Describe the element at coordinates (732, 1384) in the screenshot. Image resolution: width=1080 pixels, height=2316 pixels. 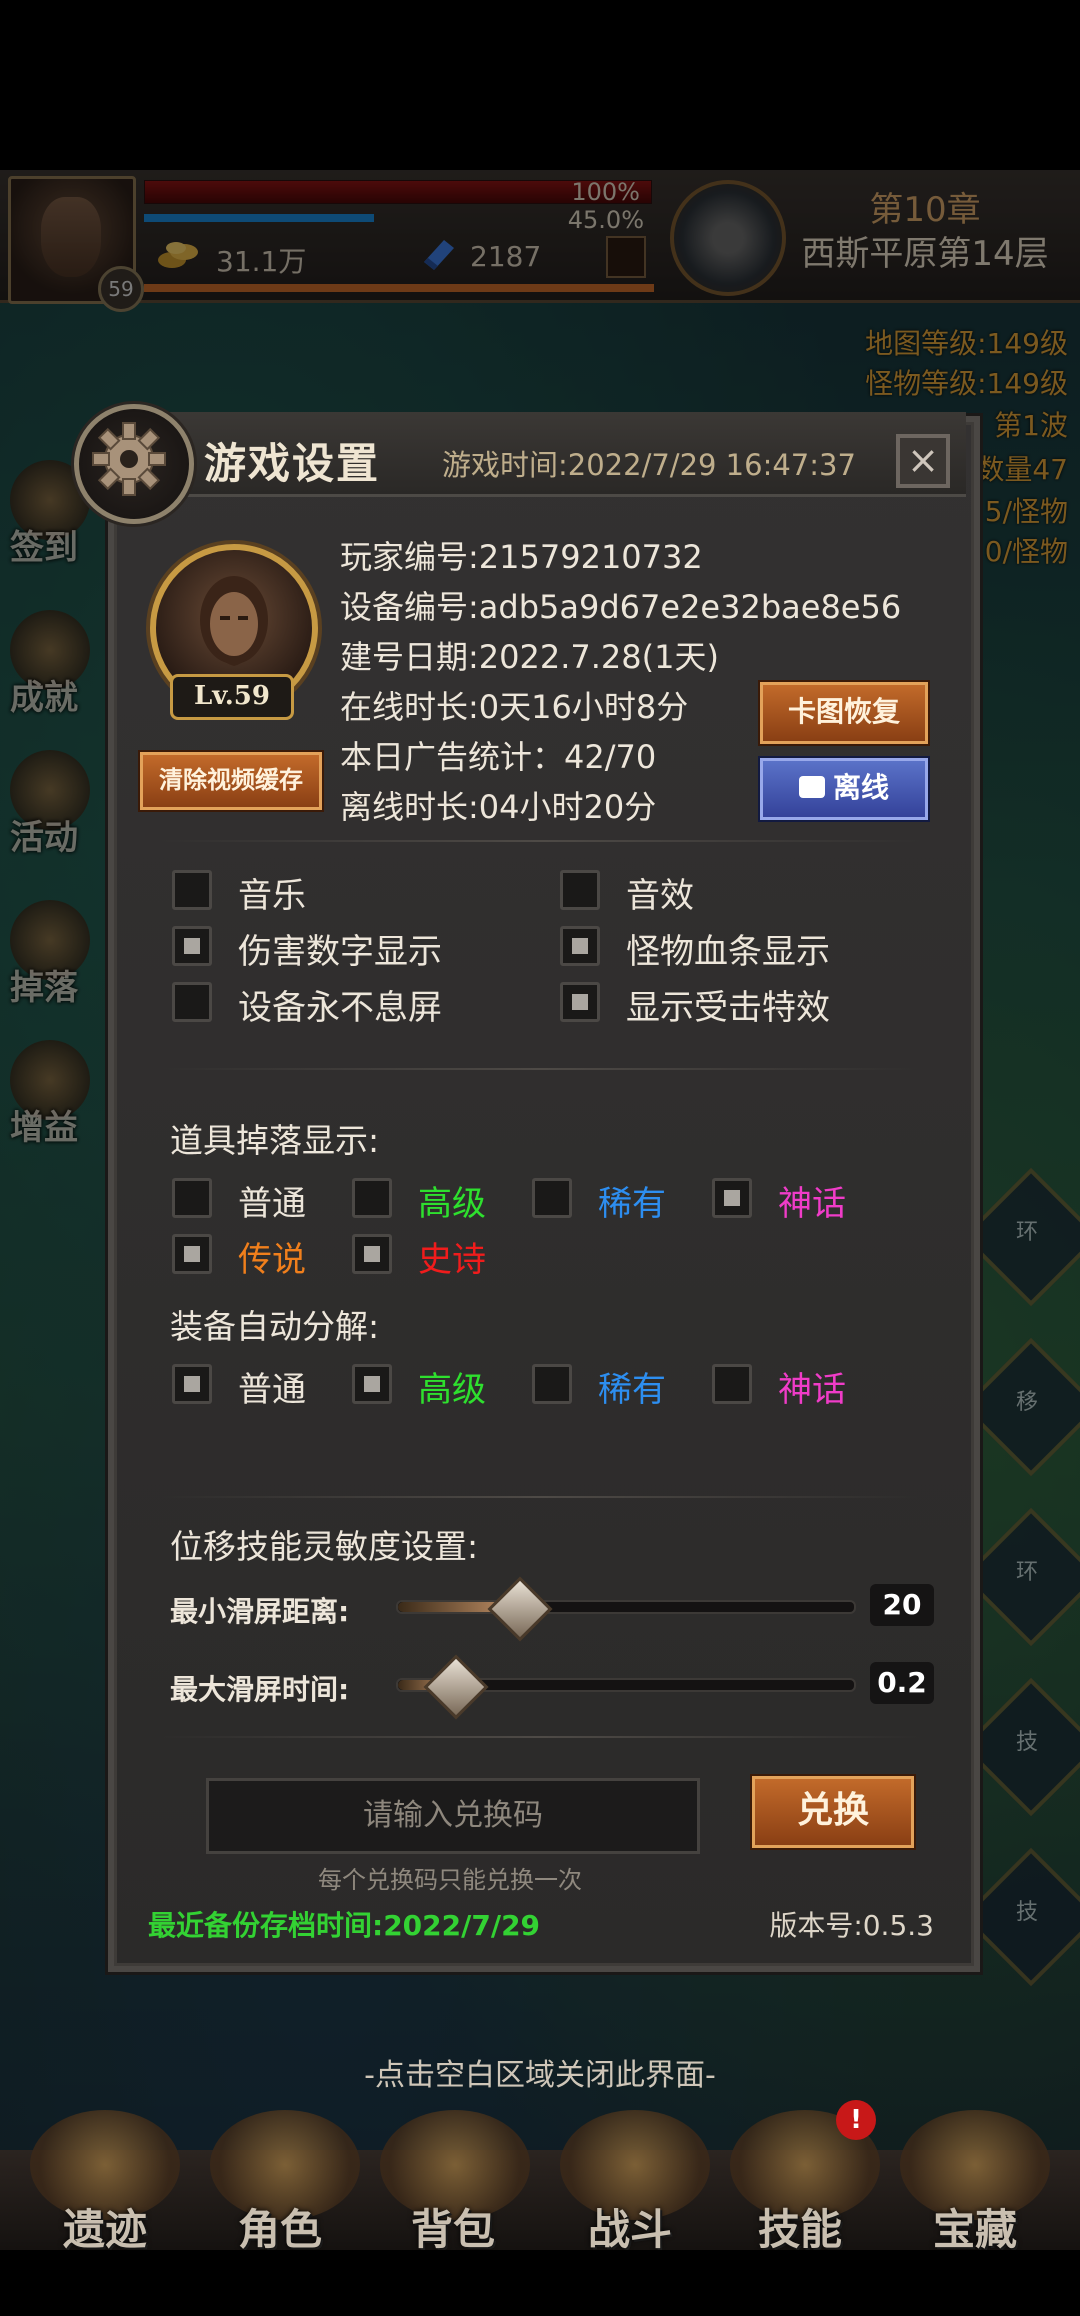
I see `decompose-mythic-checkbox` at that location.